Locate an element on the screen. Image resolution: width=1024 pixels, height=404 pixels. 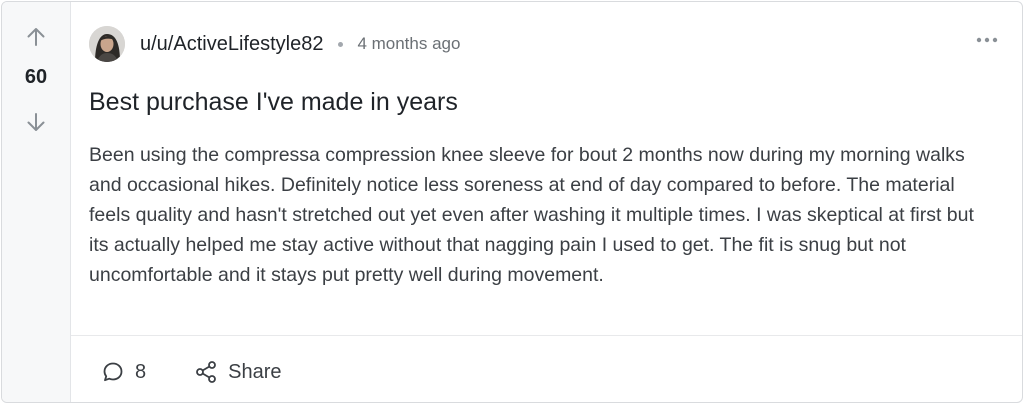
share-icon is located at coordinates (206, 372).